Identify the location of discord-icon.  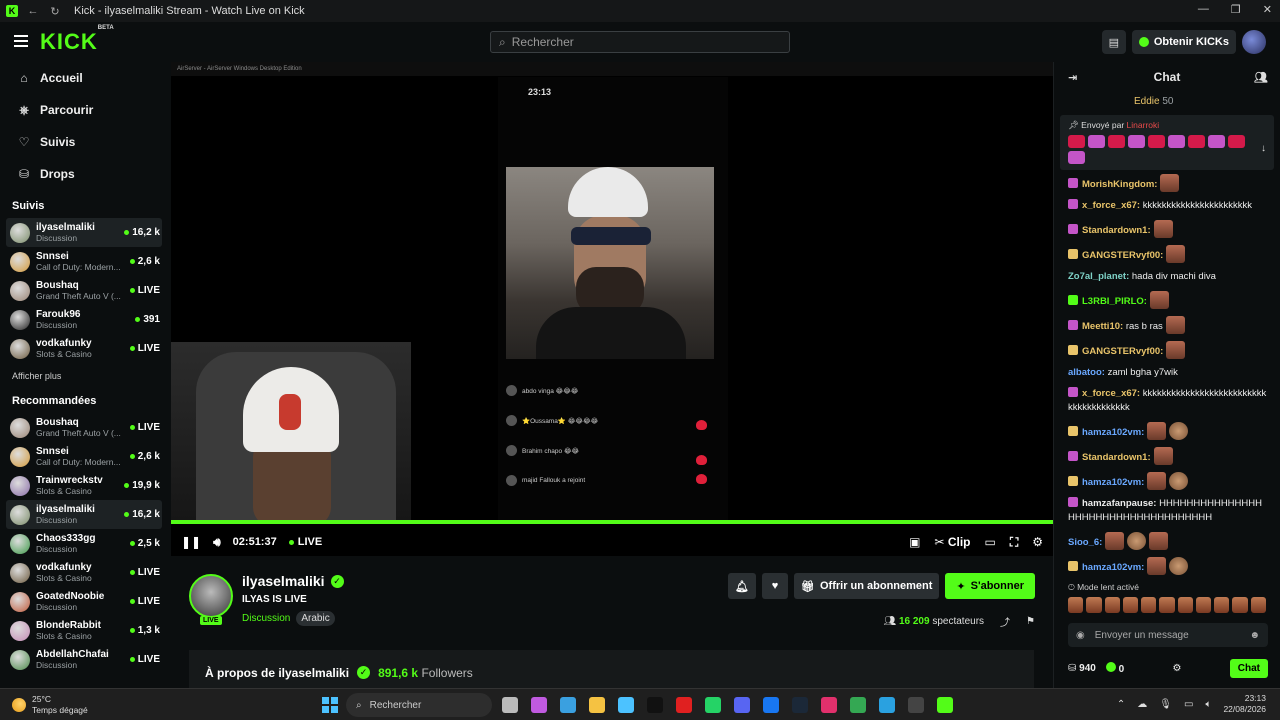
(742, 705).